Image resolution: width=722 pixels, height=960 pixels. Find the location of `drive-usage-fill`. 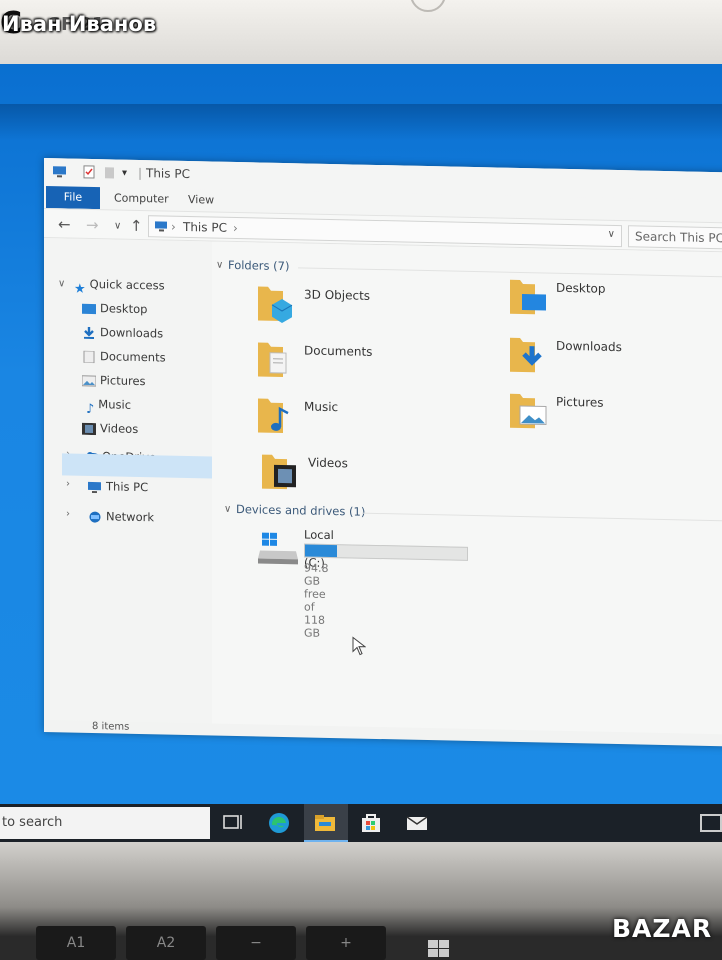

drive-usage-fill is located at coordinates (321, 551).